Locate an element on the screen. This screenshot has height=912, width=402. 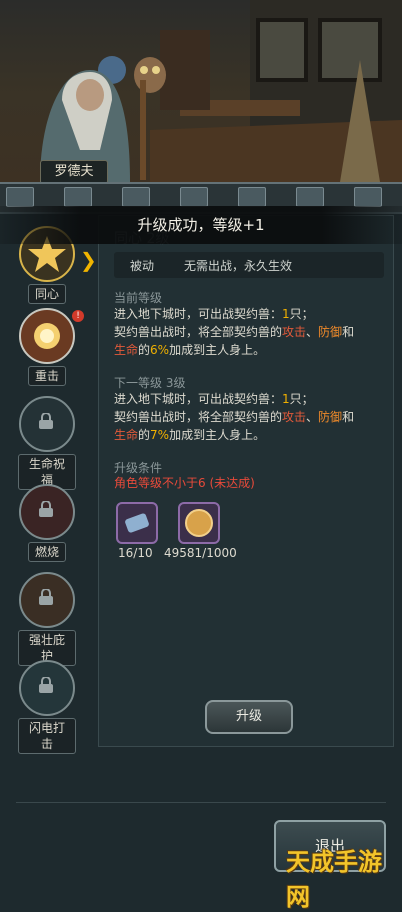
sidebar-item-label: 燃烧 is located at coordinates (46, 552).